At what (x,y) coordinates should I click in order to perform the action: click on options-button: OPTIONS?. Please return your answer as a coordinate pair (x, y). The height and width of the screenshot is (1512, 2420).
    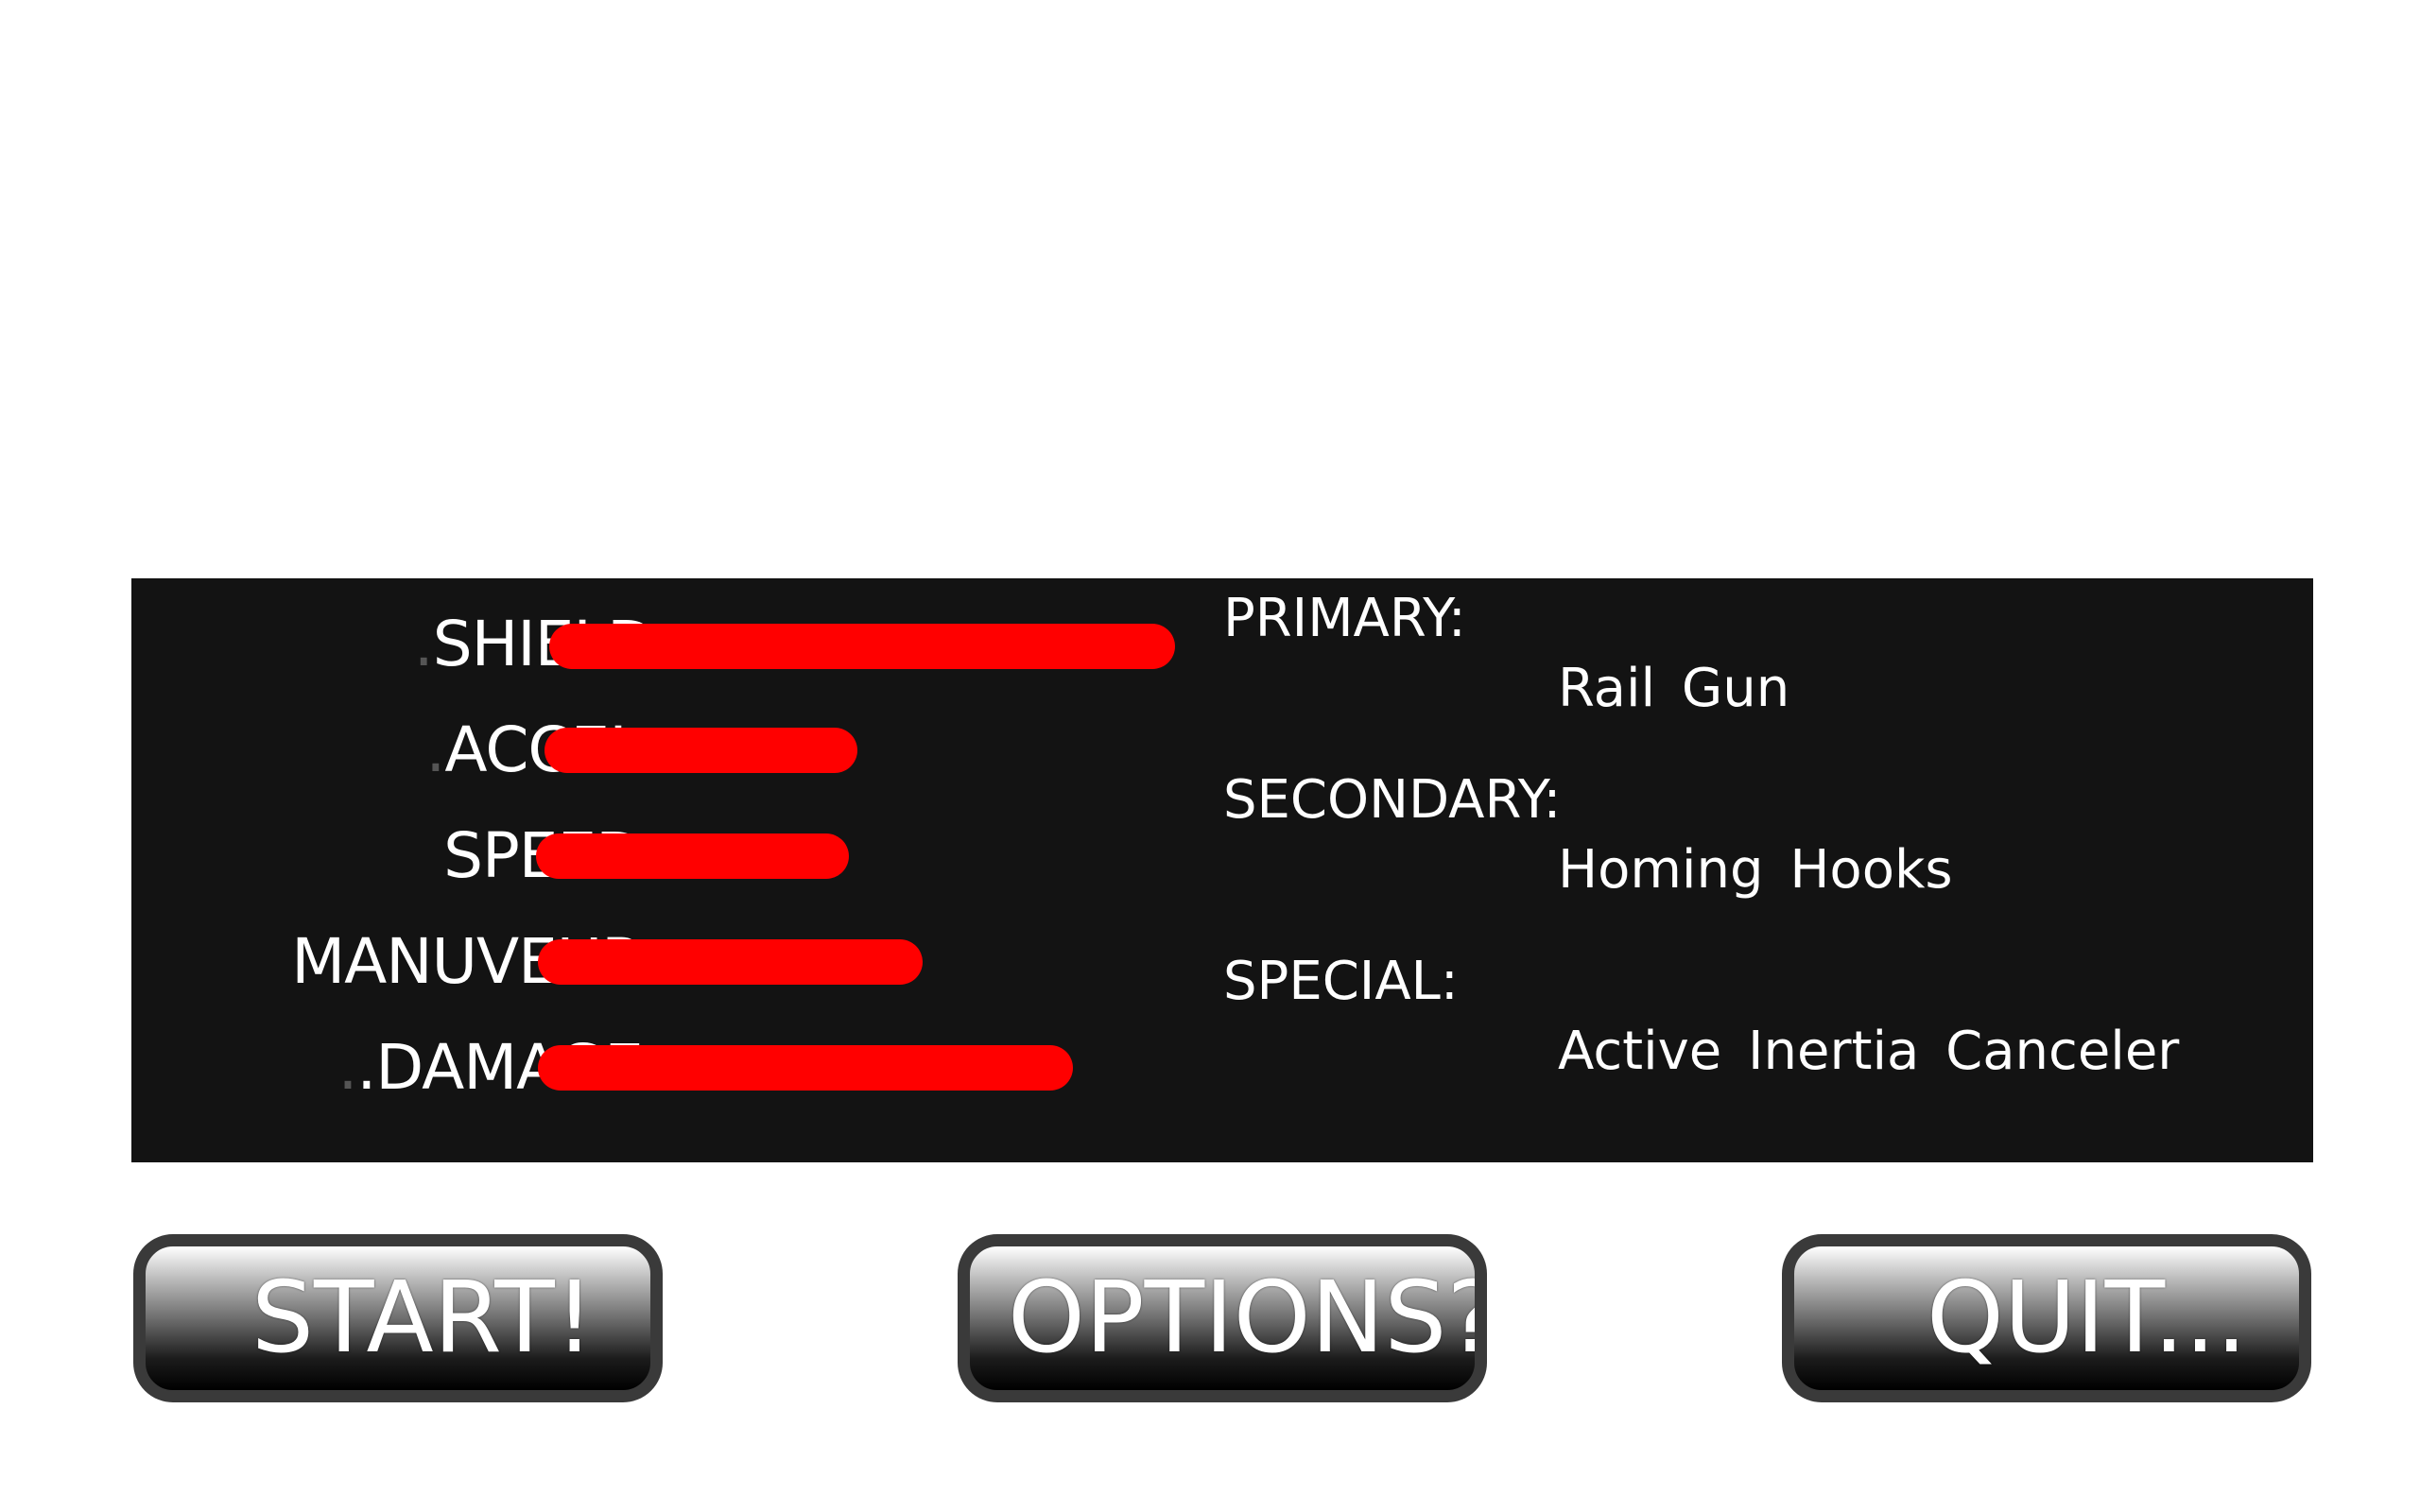
    Looking at the image, I should click on (1222, 1318).